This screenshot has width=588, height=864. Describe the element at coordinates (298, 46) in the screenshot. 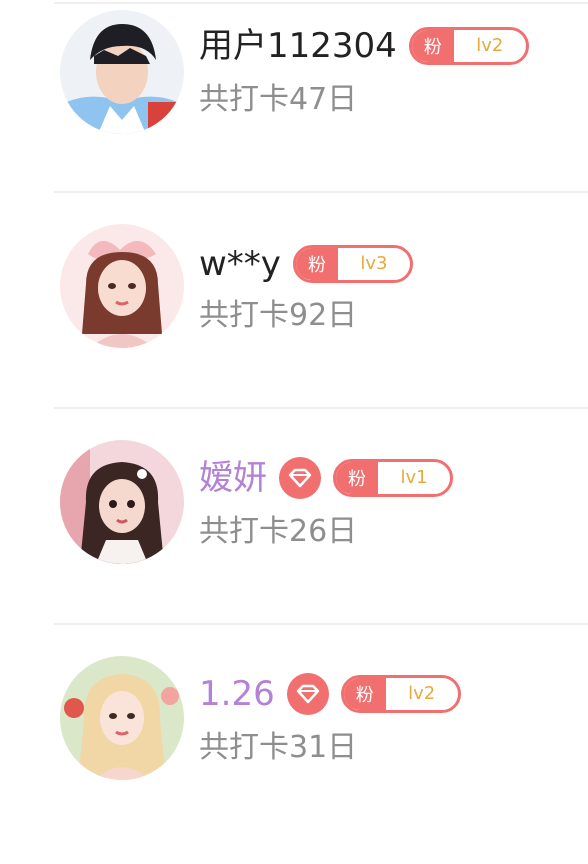

I see `user-name: 用户112304` at that location.